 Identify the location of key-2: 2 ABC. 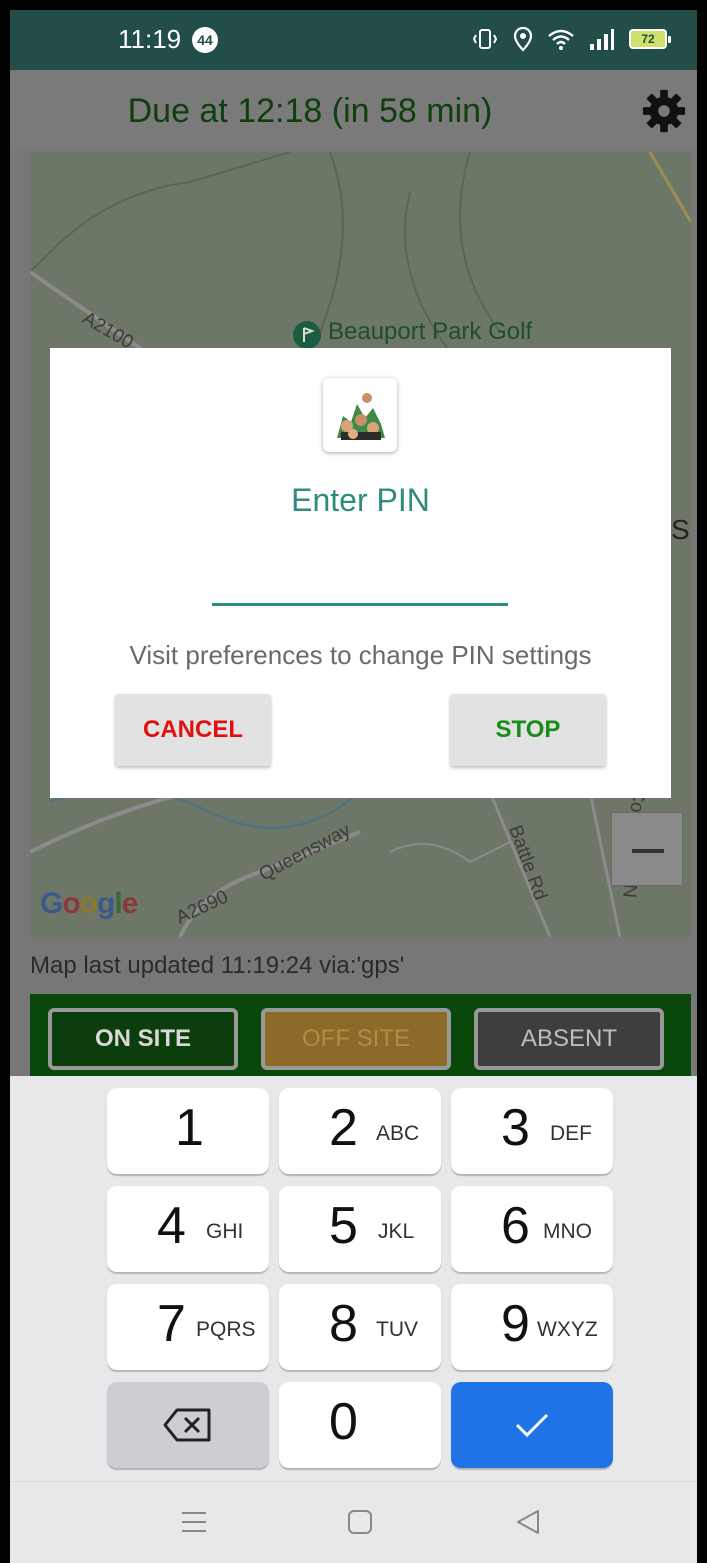
(360, 1131).